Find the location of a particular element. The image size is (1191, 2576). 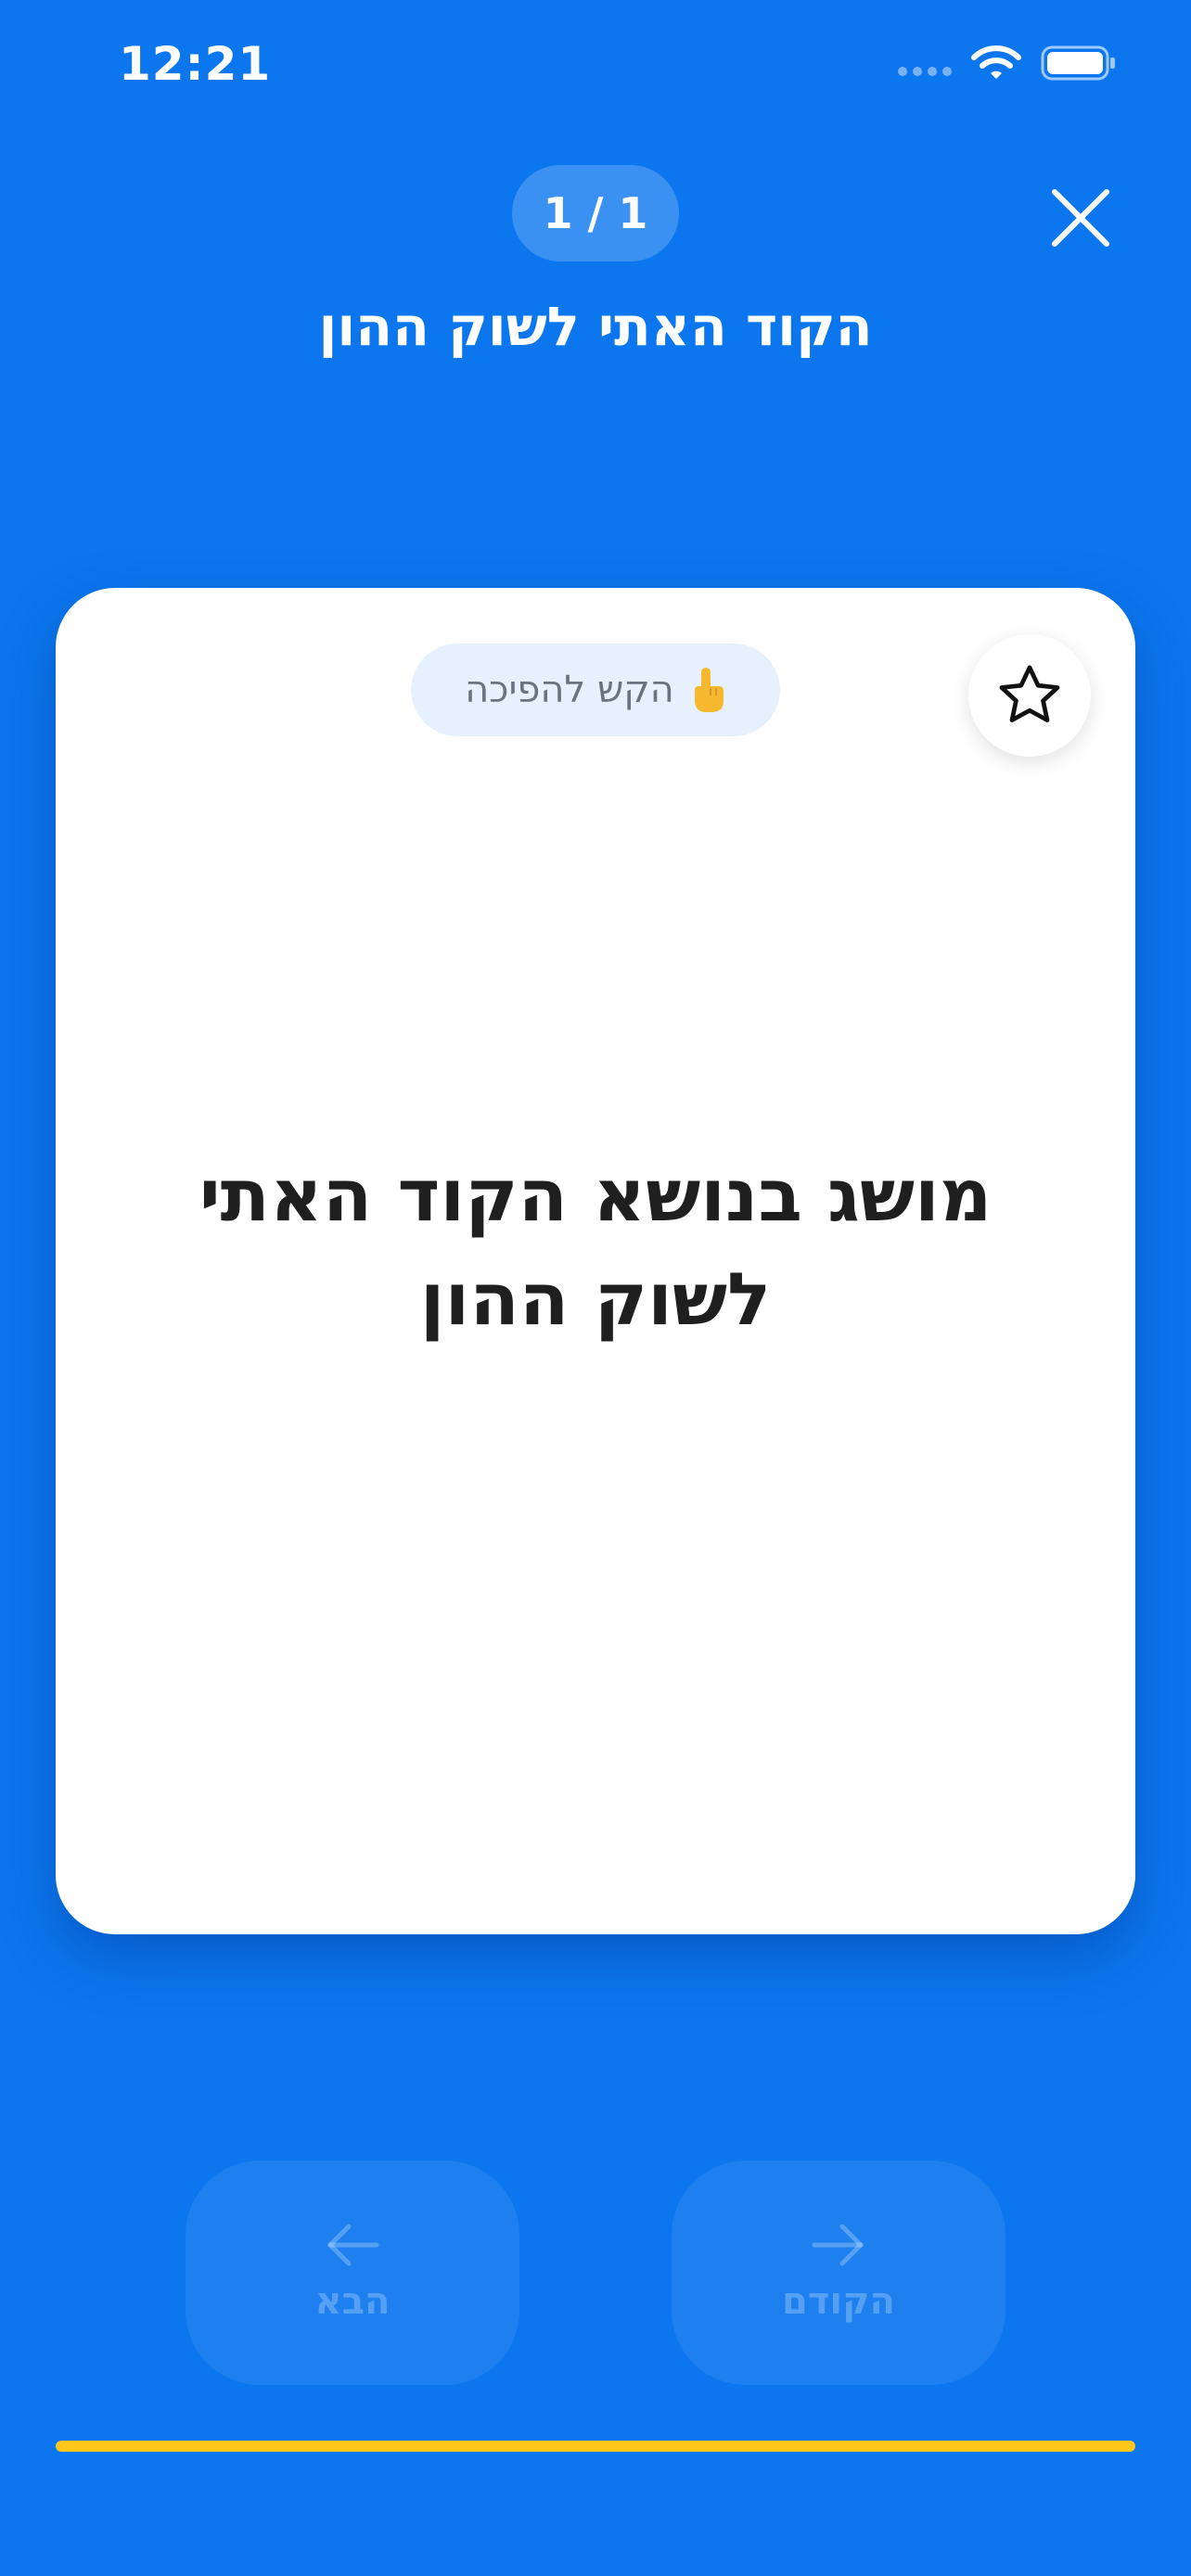

previous-label: הקודם is located at coordinates (838, 2301).